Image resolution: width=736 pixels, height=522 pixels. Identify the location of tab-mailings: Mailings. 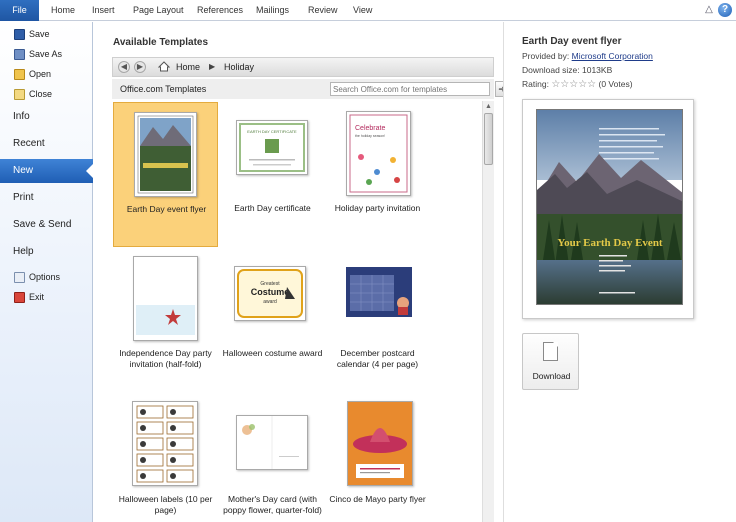
(272, 10).